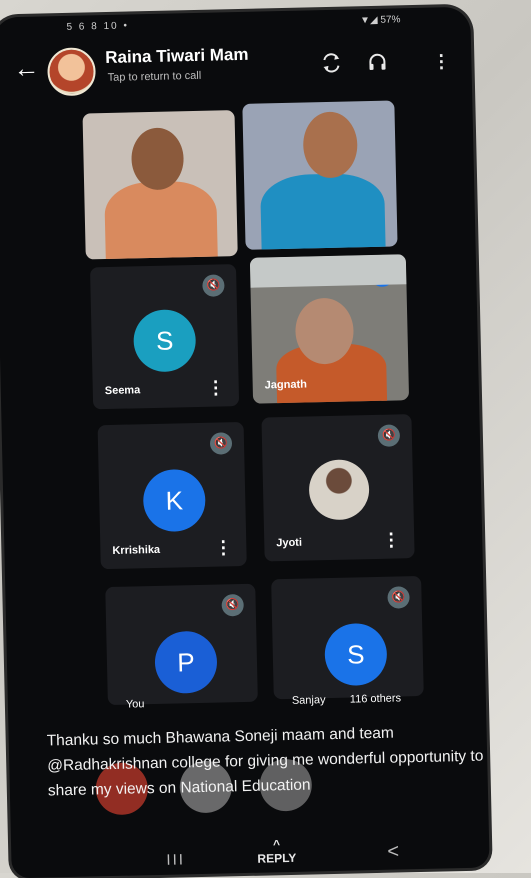  I want to click on participant-name: You, so click(135, 704).